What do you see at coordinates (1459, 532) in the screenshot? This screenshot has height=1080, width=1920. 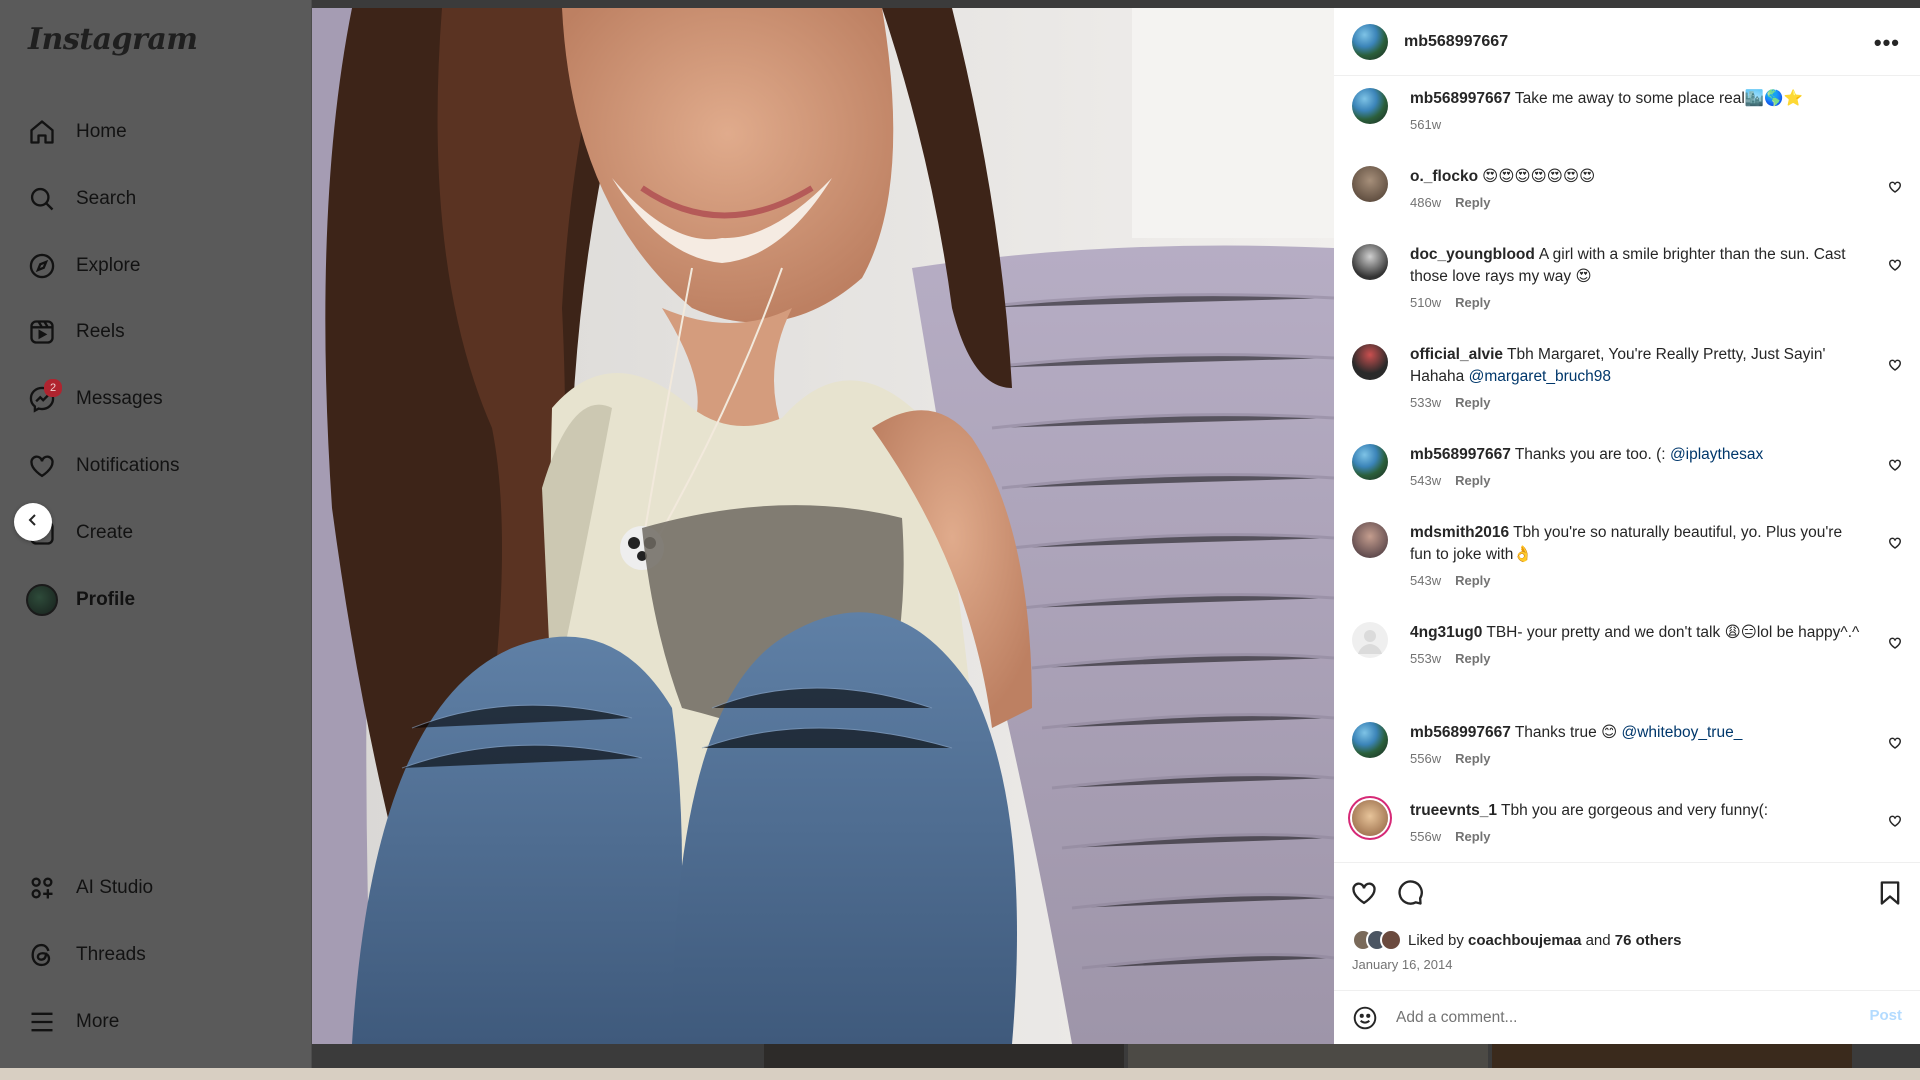 I see `comment-username: mdsmith2016` at bounding box center [1459, 532].